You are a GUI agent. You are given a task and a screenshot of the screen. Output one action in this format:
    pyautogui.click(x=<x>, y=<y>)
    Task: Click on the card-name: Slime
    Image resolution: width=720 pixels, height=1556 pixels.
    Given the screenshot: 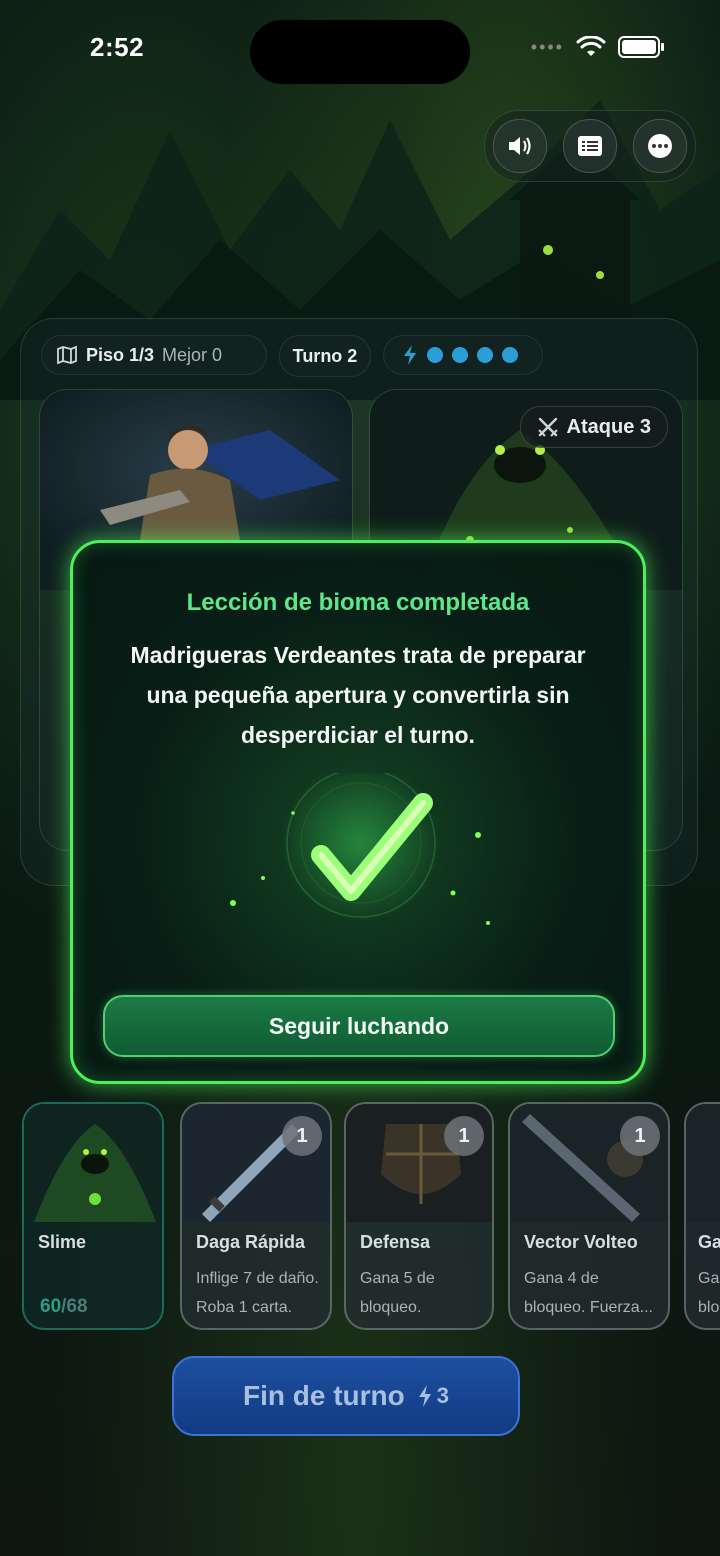 What is the action you would take?
    pyautogui.click(x=62, y=1242)
    